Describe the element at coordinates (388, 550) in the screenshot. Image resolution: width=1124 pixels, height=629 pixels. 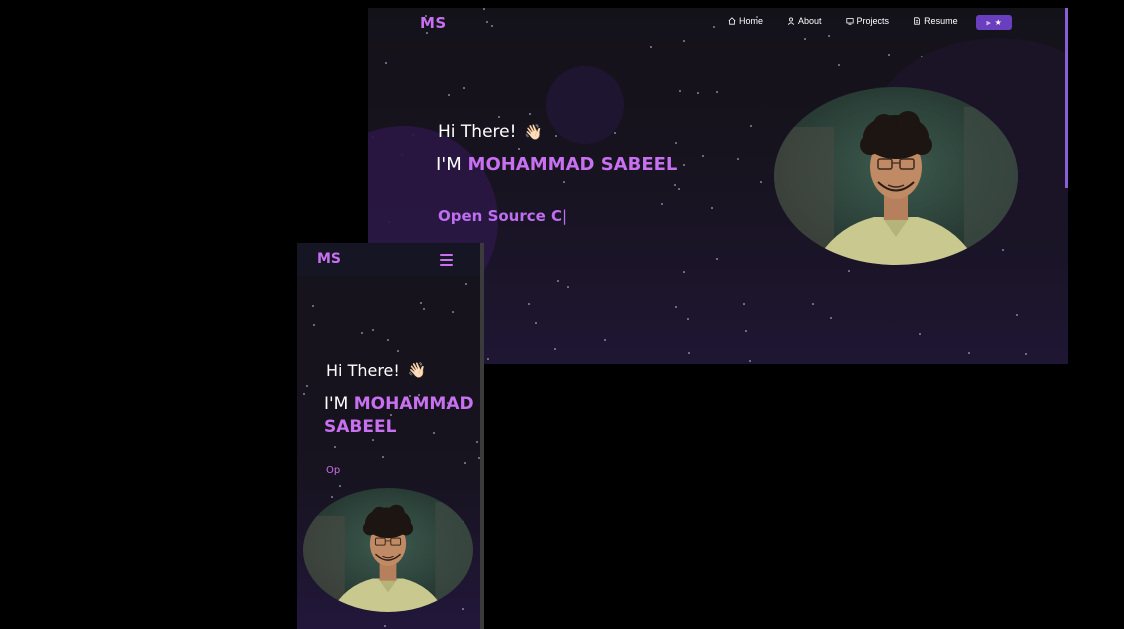
I see `profile-photo` at that location.